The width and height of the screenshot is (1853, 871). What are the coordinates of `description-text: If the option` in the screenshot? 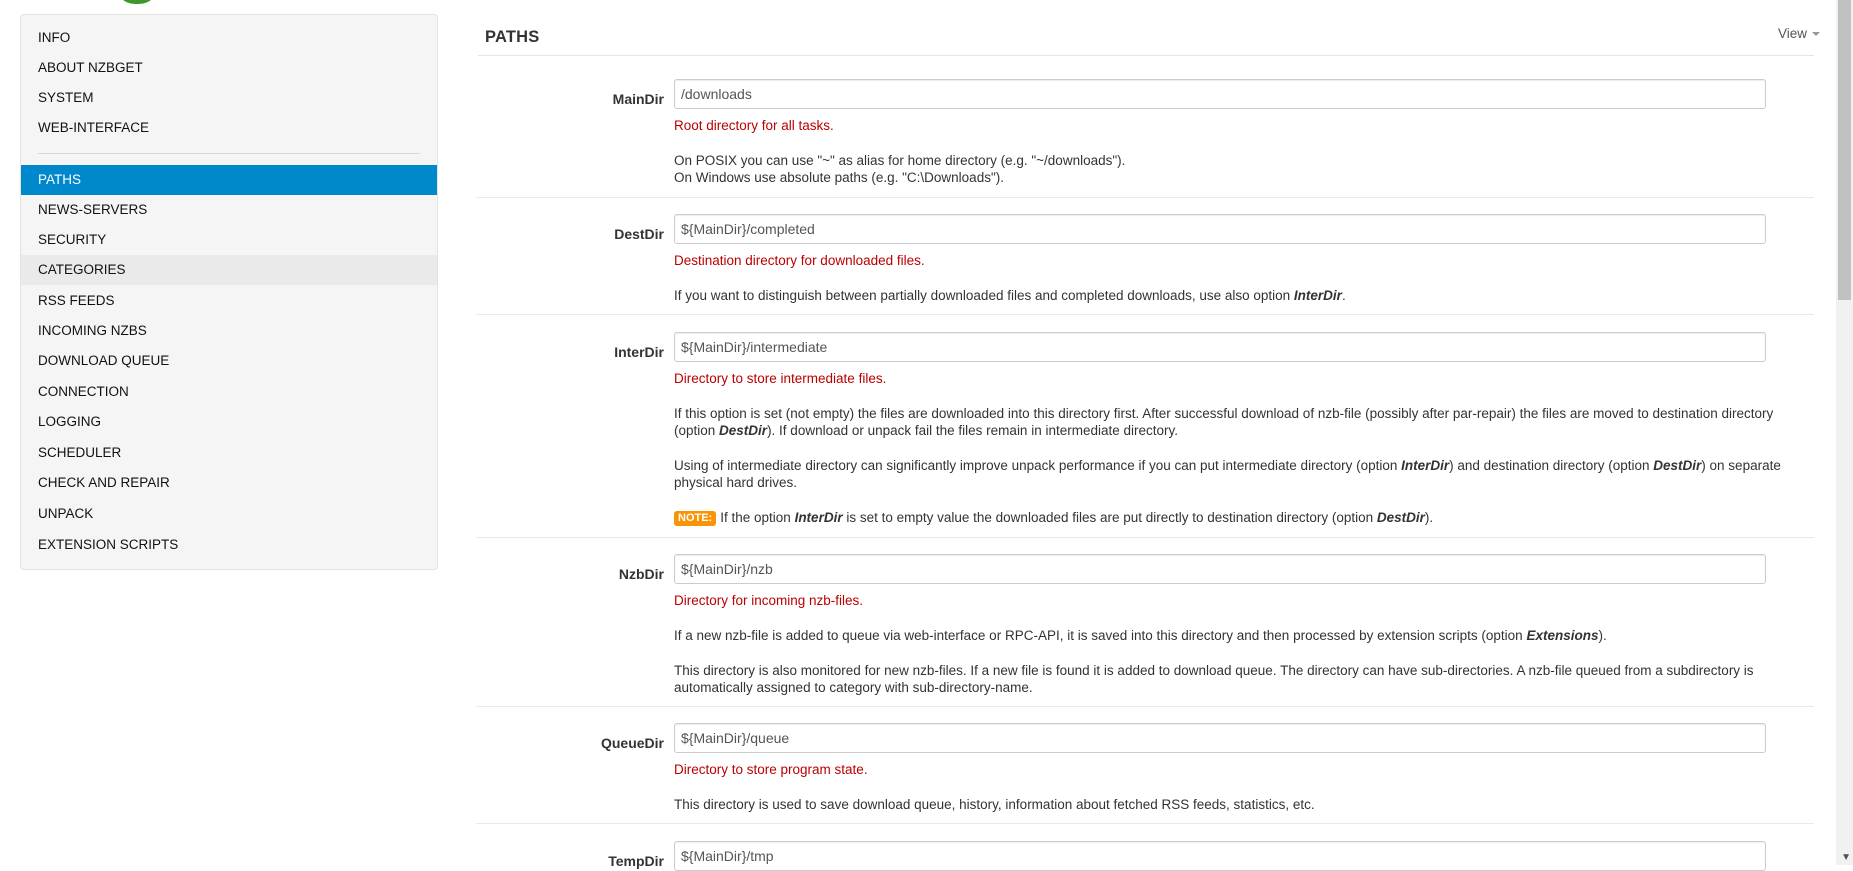 It's located at (755, 517).